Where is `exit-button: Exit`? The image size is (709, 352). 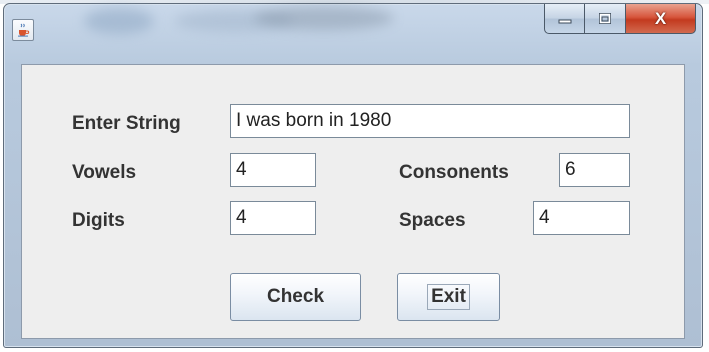 exit-button: Exit is located at coordinates (448, 297).